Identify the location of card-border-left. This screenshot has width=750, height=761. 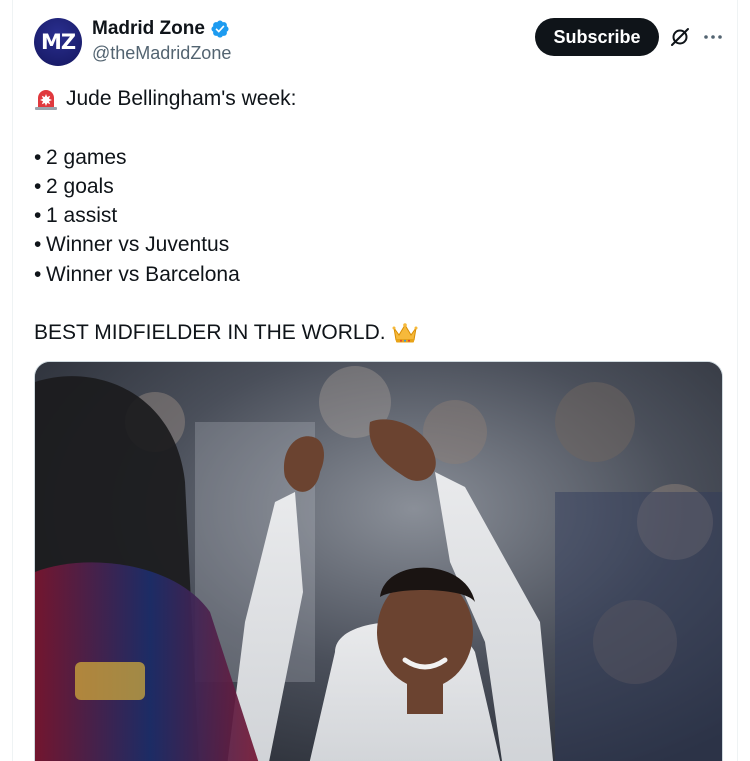
(12, 380).